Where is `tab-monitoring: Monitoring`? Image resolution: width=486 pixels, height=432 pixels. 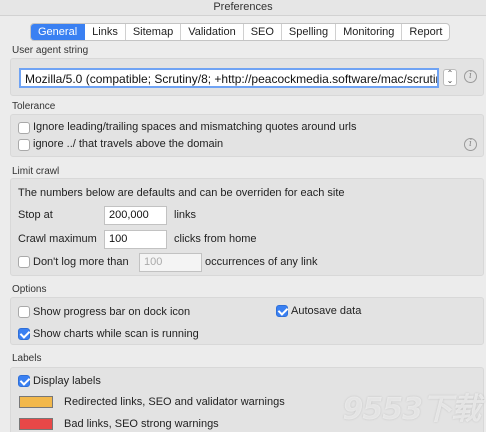 tab-monitoring: Monitoring is located at coordinates (369, 32).